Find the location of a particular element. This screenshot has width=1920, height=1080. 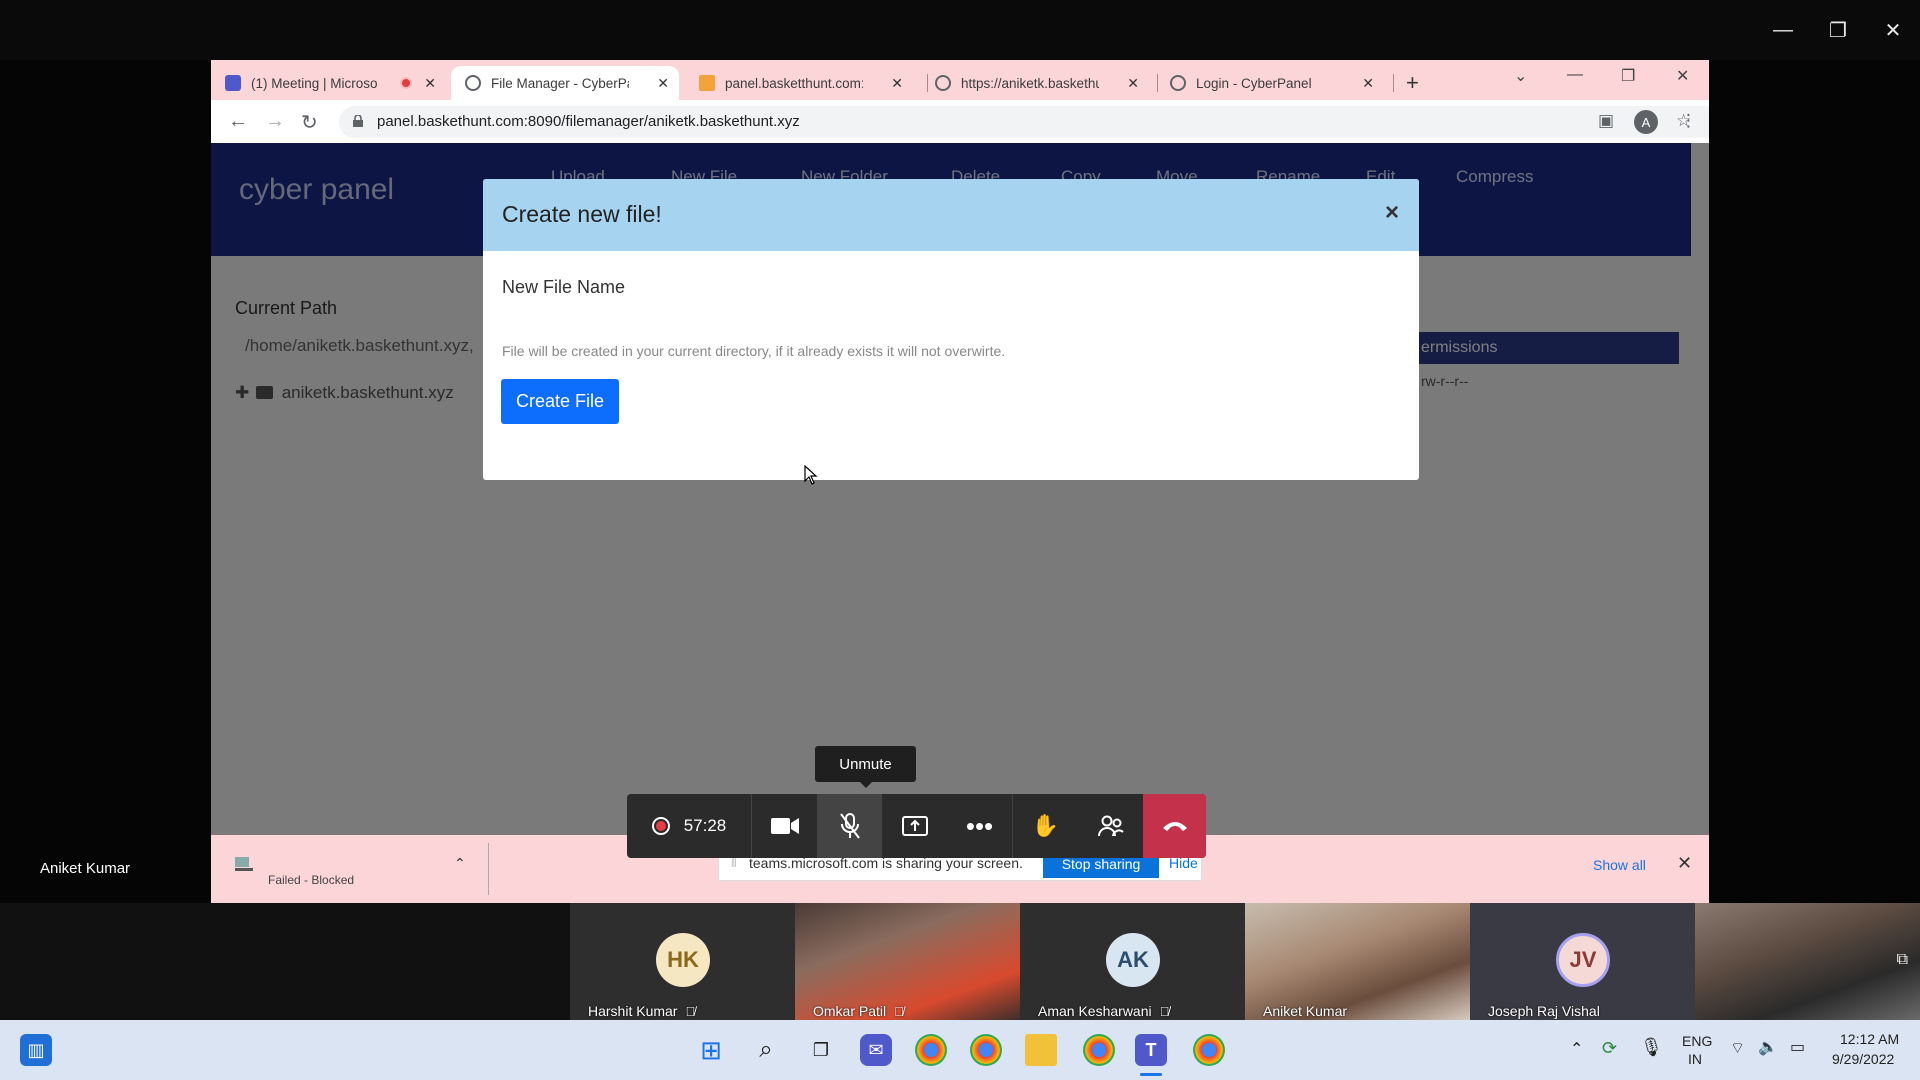

camera-icon is located at coordinates (784, 826).